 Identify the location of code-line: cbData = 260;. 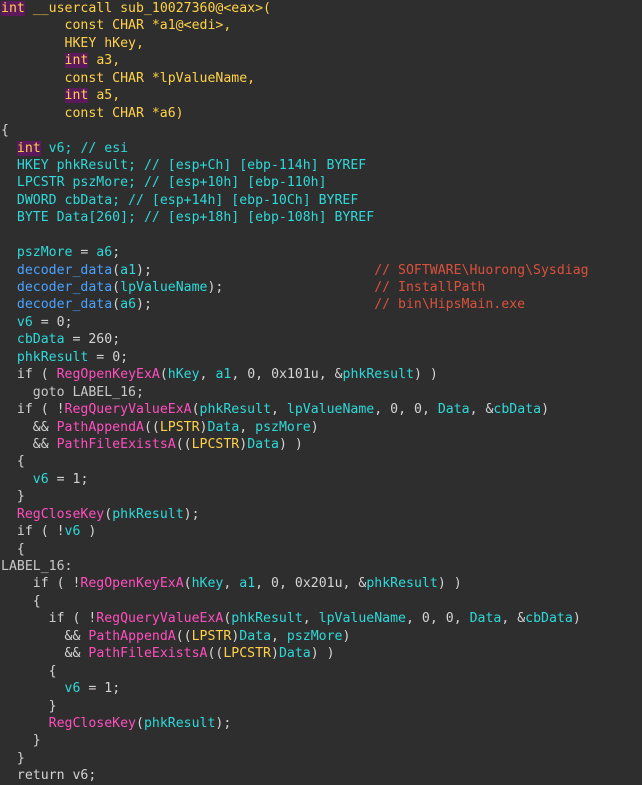
(321, 339).